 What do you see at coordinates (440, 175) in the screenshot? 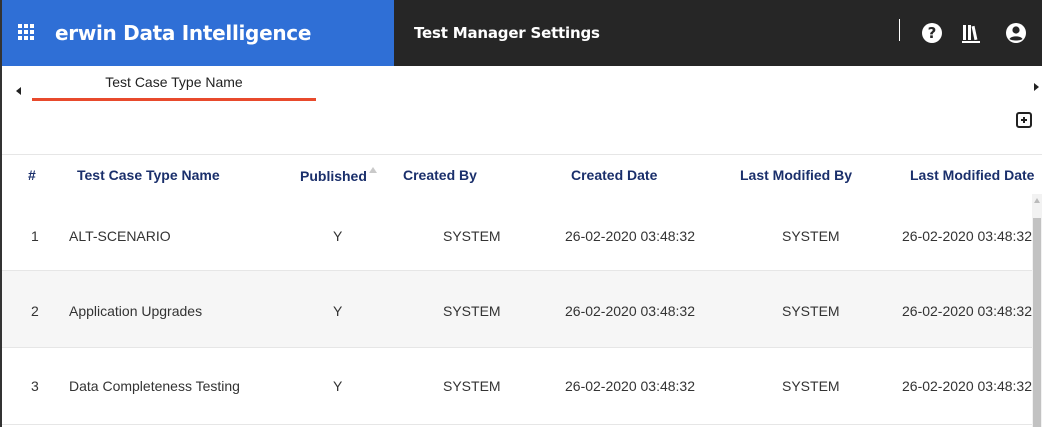
I see `column-header-created-by: Created By` at bounding box center [440, 175].